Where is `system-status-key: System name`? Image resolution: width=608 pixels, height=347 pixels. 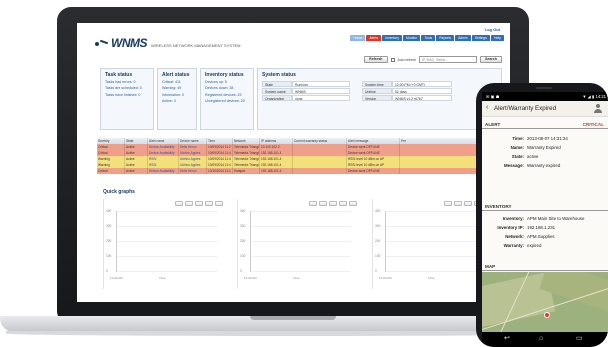
system-status-key: System name is located at coordinates (277, 91).